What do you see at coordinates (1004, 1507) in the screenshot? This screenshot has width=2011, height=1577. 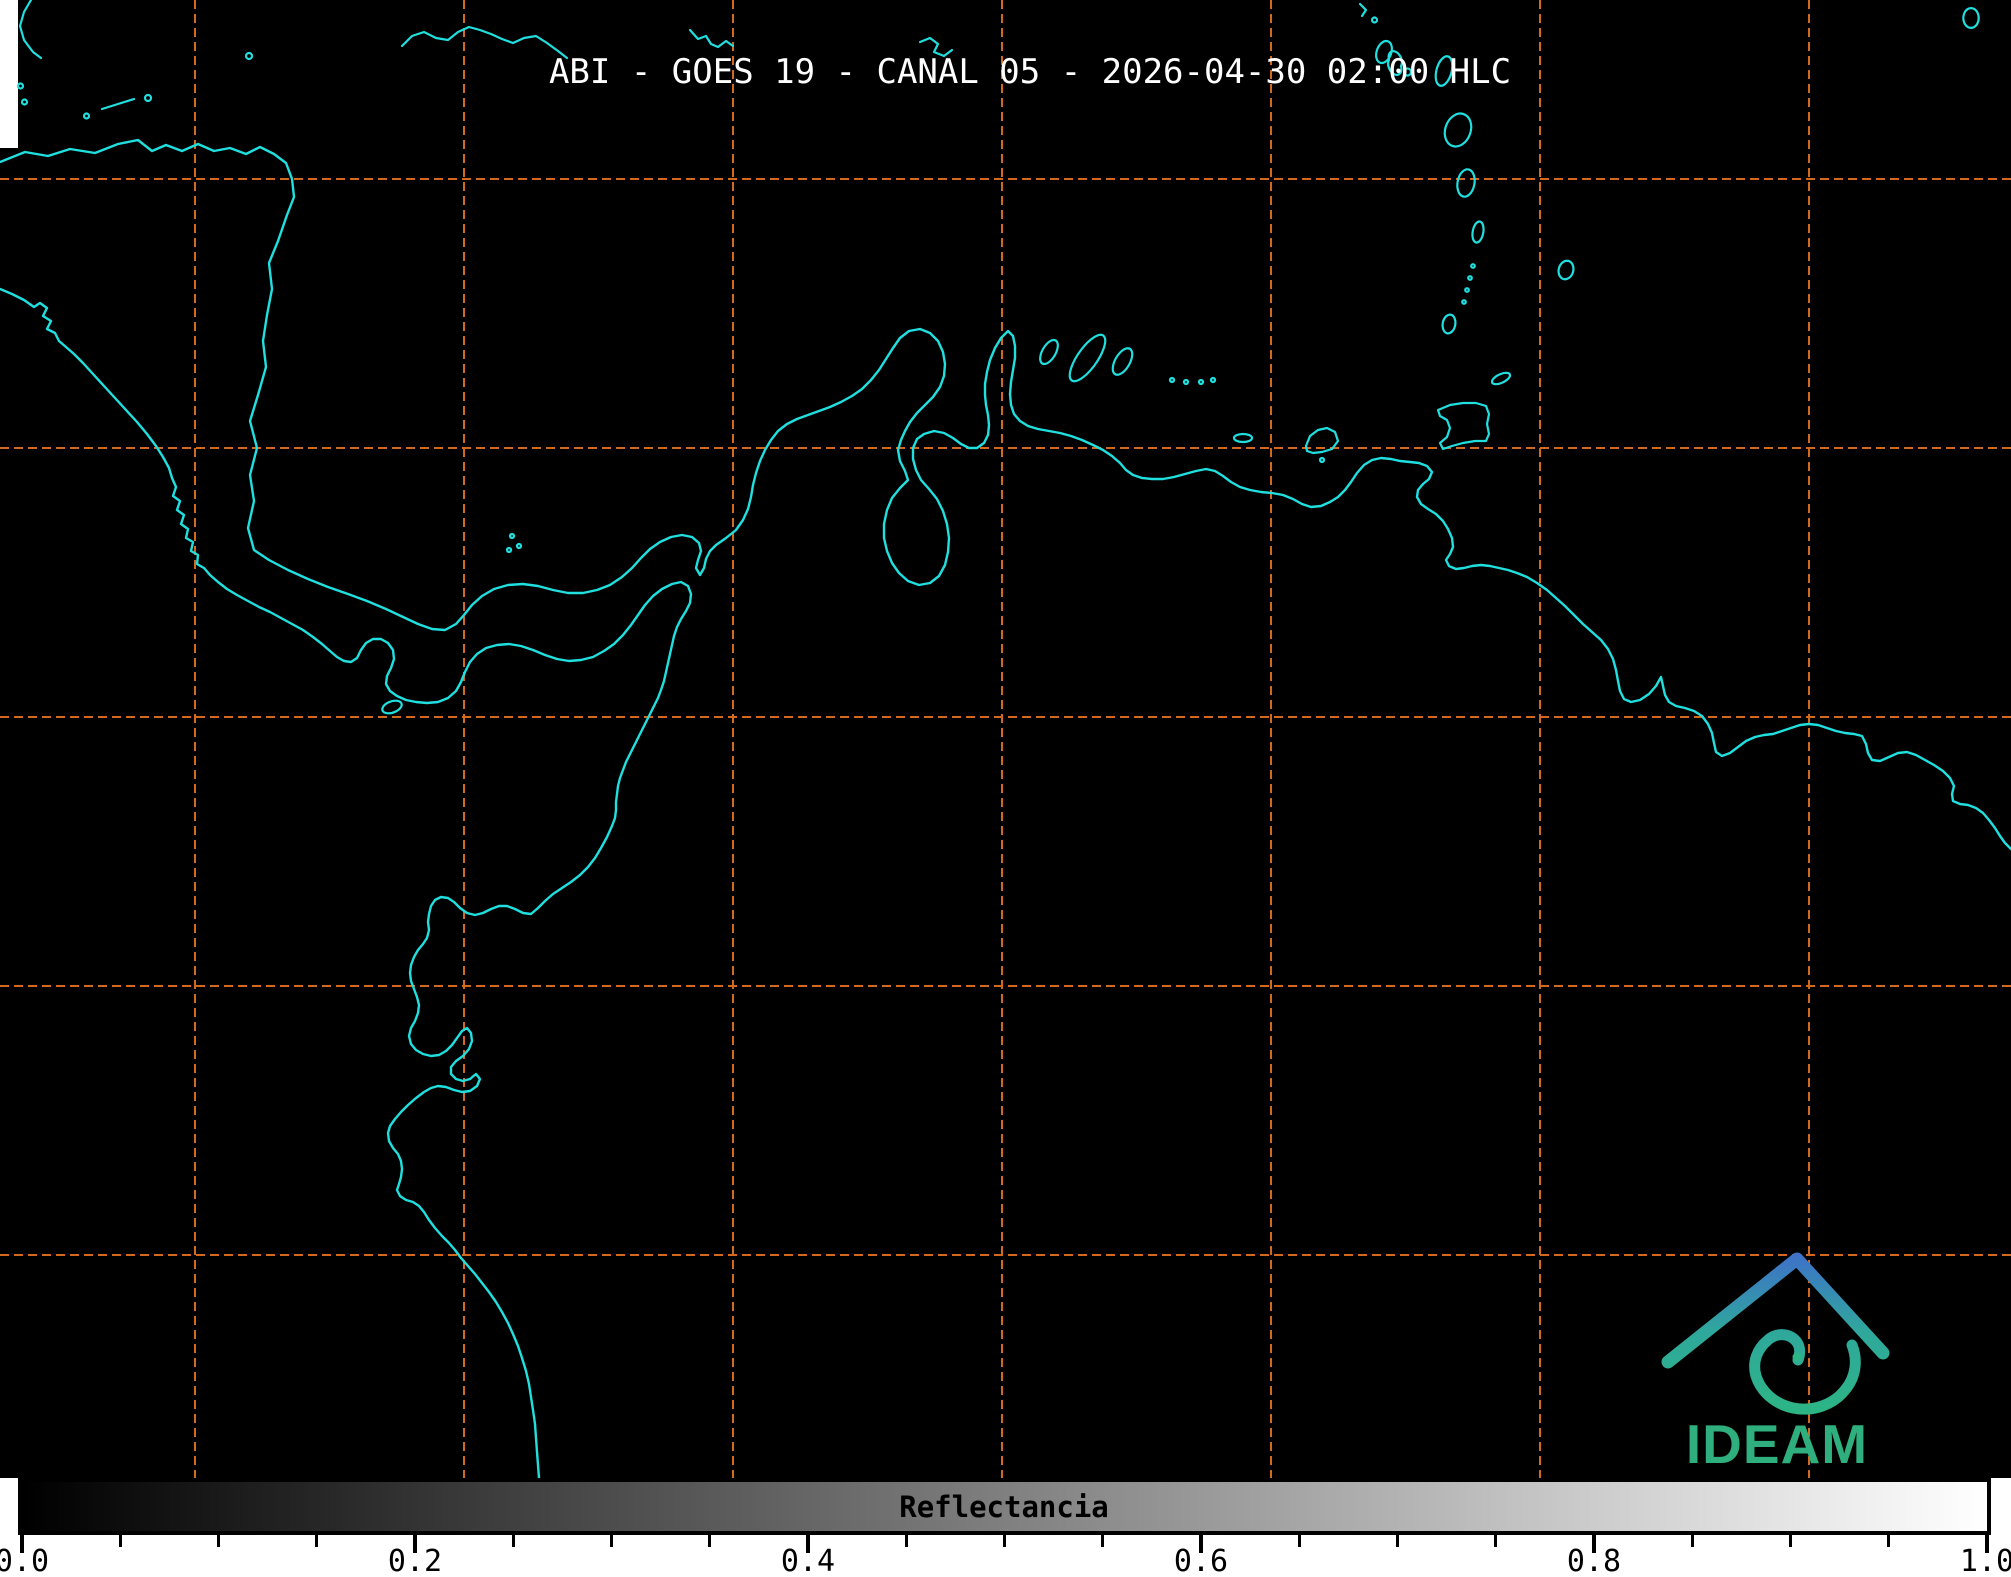 I see `colorbar-label: Reflectancia` at bounding box center [1004, 1507].